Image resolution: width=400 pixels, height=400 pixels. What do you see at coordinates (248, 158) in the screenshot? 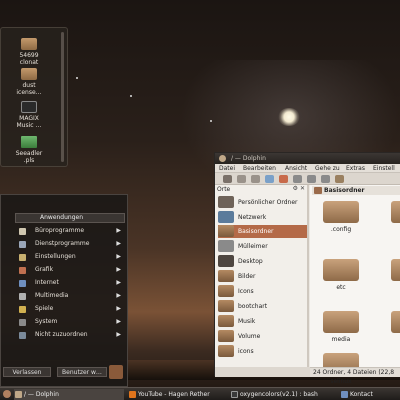
I see `window-title: / — Dolphin` at bounding box center [248, 158].